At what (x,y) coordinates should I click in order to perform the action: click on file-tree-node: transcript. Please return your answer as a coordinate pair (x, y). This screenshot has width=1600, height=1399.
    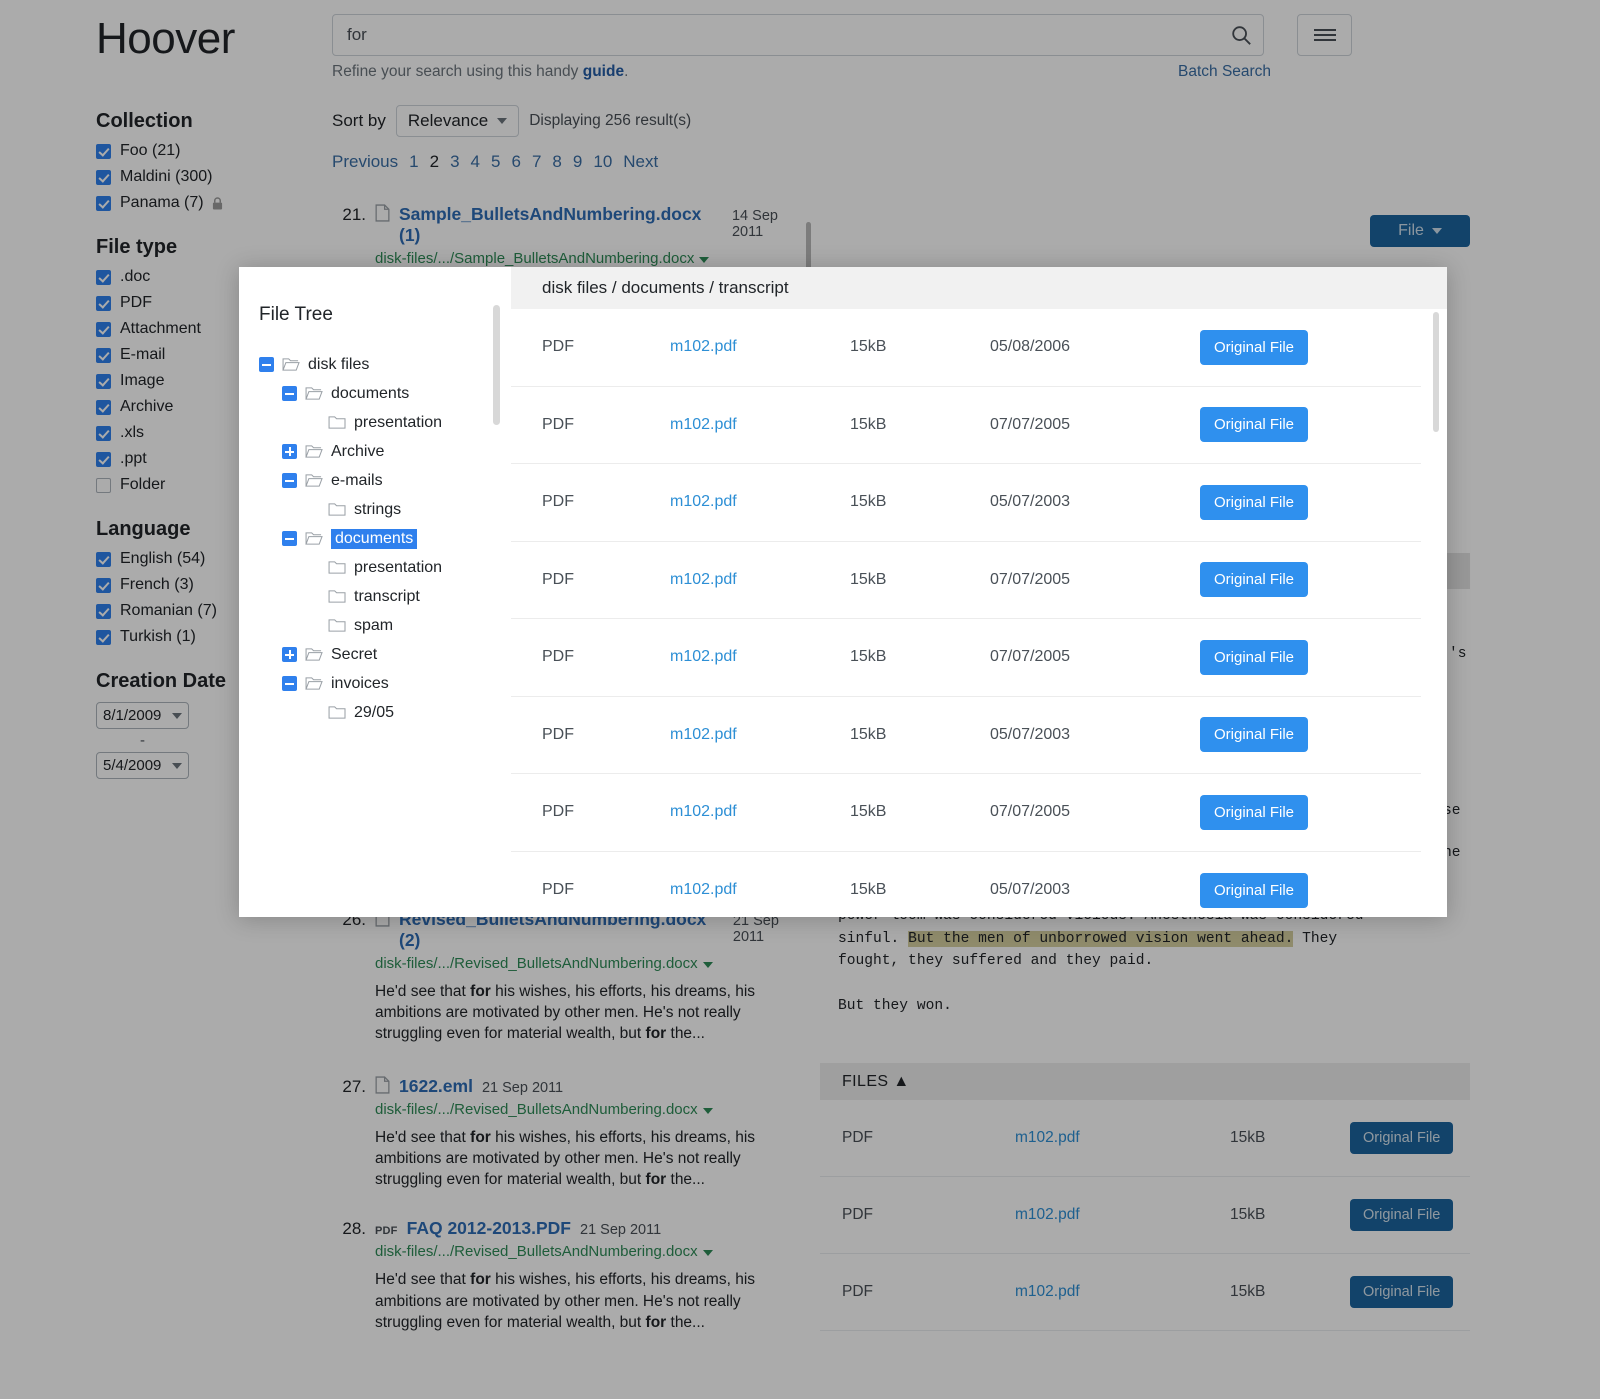
    Looking at the image, I should click on (385, 596).